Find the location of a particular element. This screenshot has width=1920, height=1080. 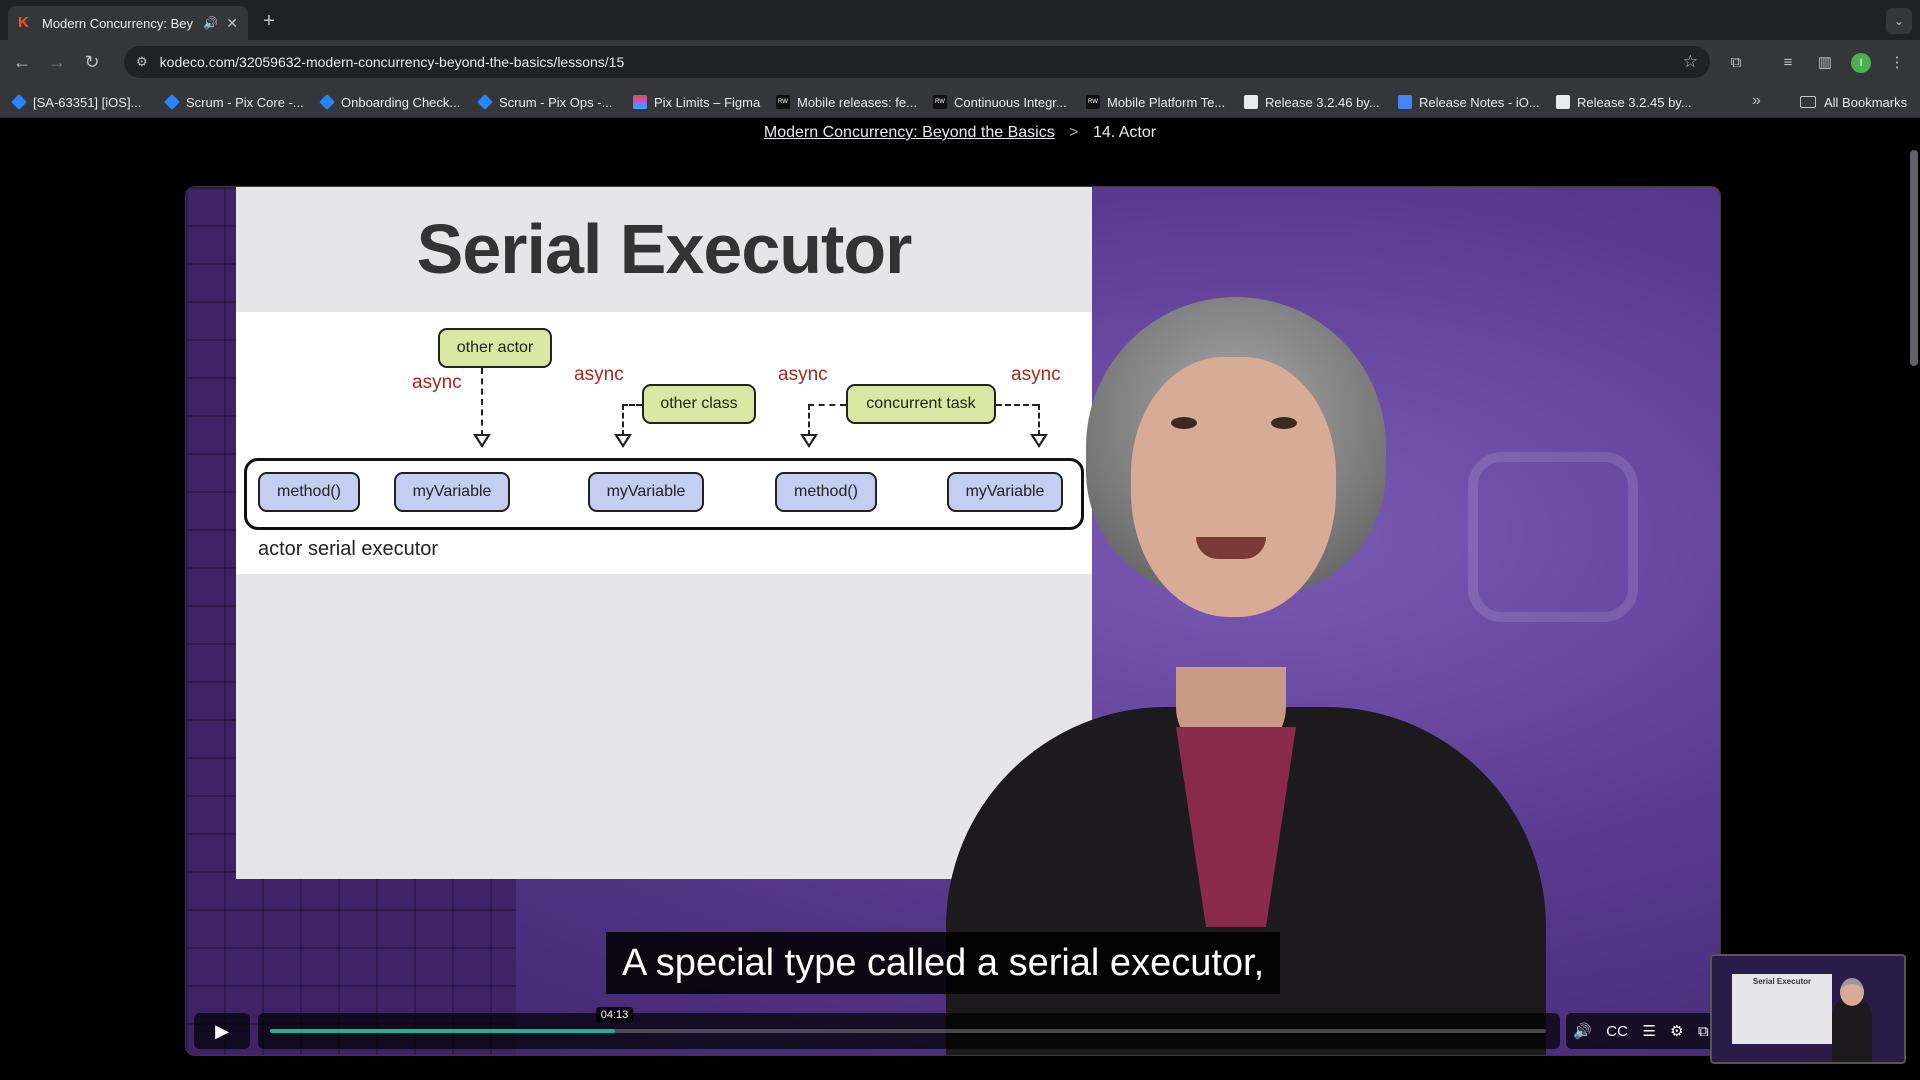

presenter-mouth is located at coordinates (1231, 548).